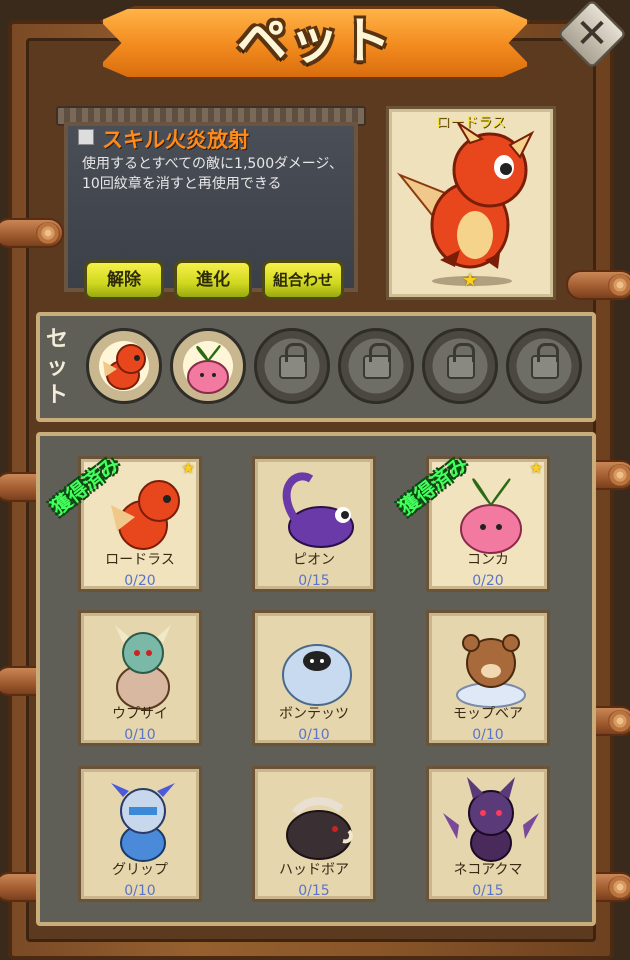 This screenshot has height=960, width=630. I want to click on pet-name: ロードラス, so click(140, 560).